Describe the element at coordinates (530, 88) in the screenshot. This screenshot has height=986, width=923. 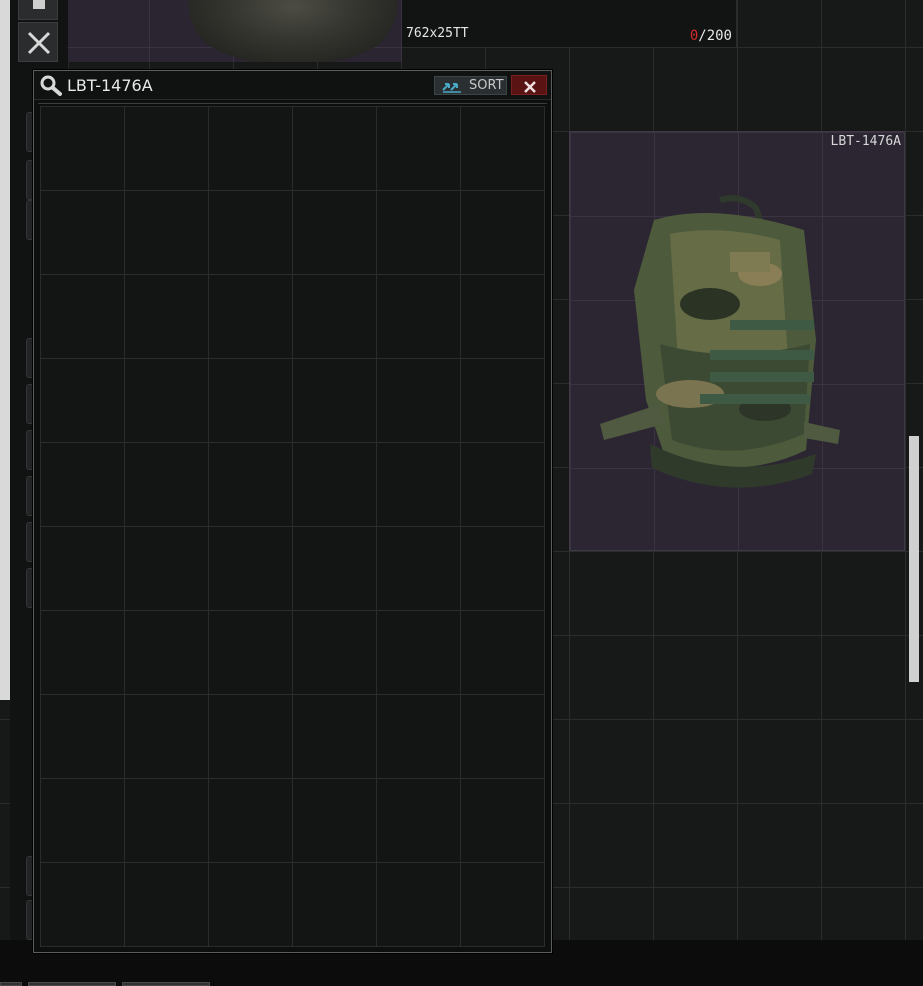
I see `close-x-icon` at that location.